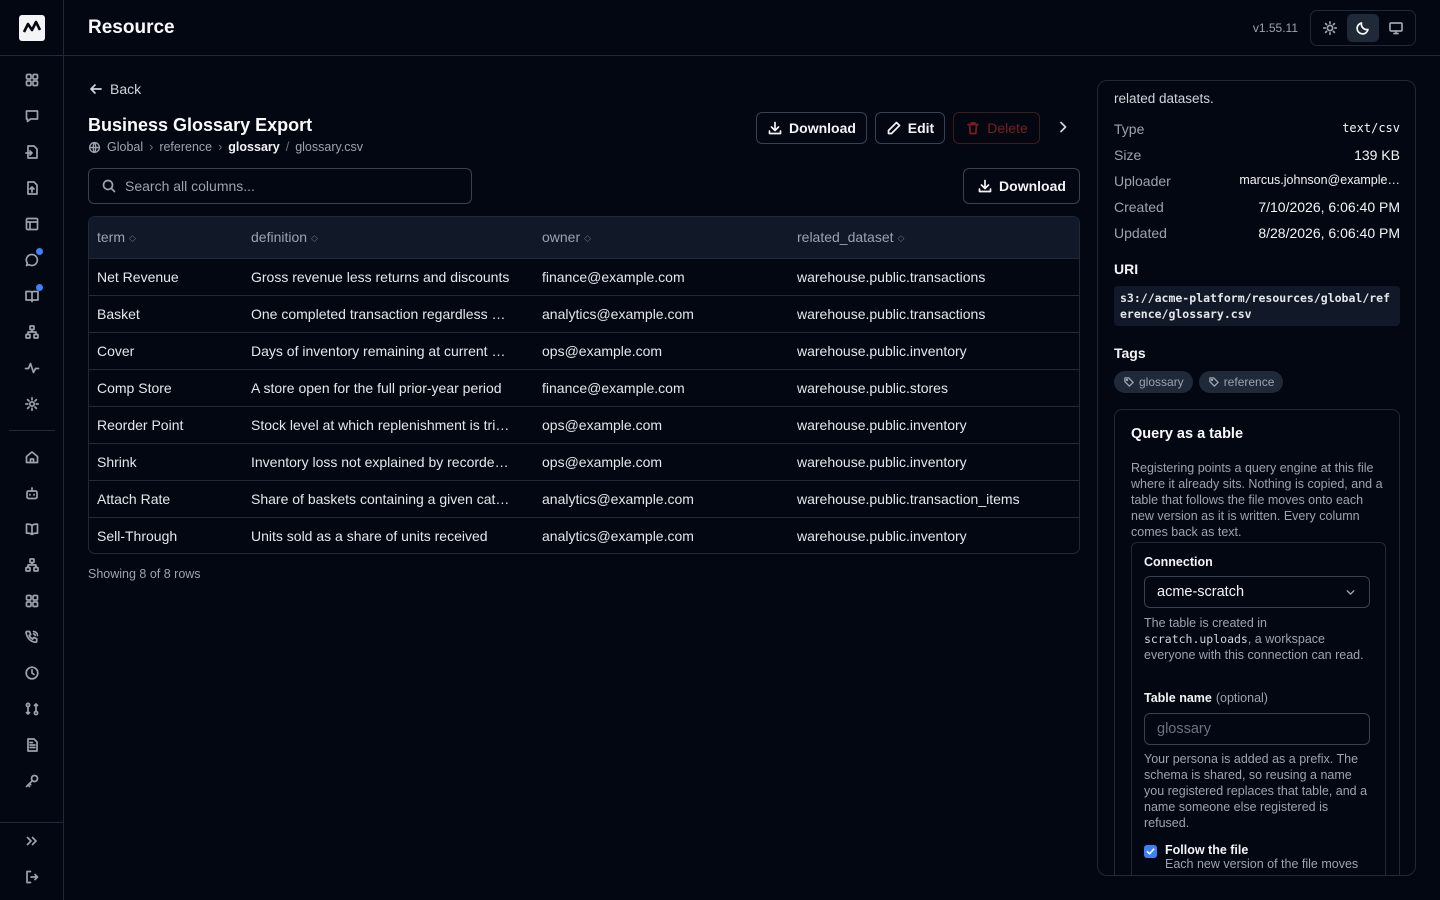  I want to click on table-name-input: glossary, so click(1257, 729).